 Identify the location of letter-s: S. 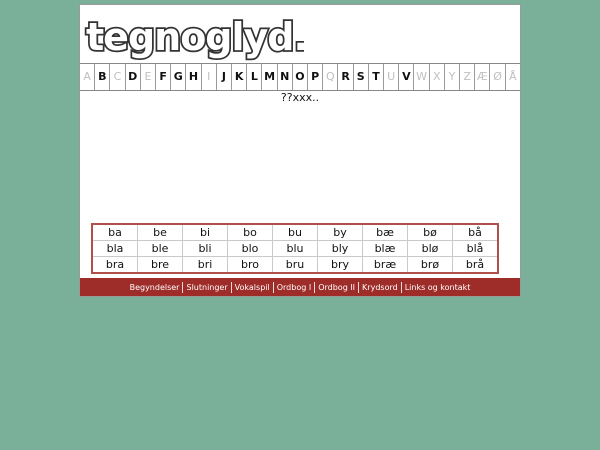
(361, 77).